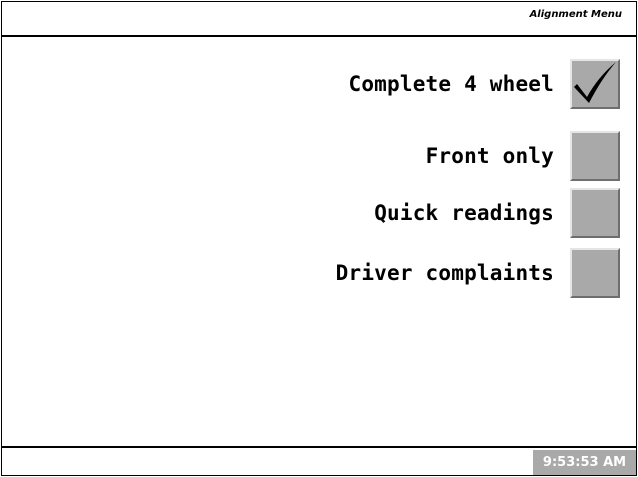  What do you see at coordinates (489, 156) in the screenshot?
I see `option-label: Front only` at bounding box center [489, 156].